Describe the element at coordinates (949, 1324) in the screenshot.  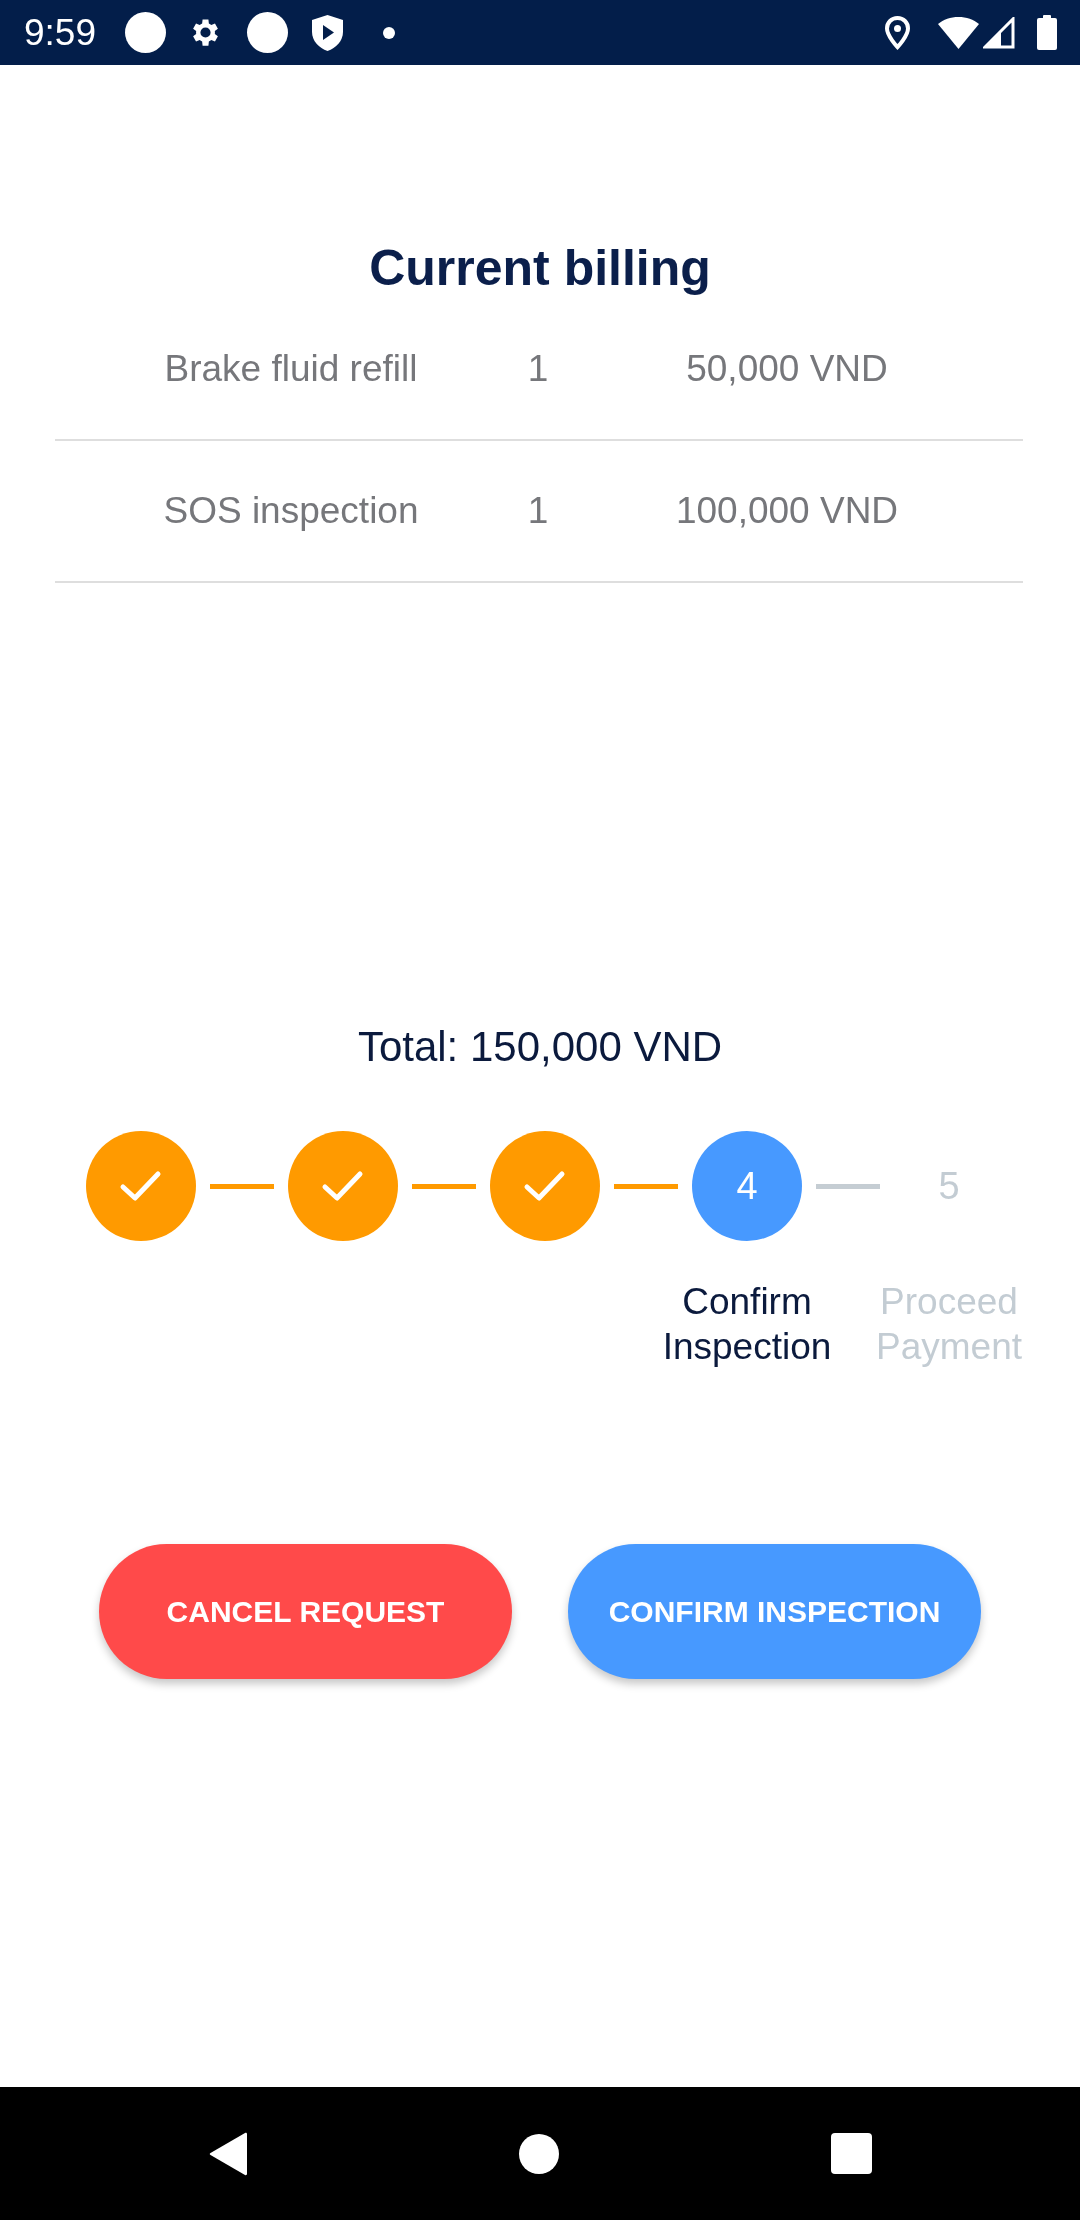
I see `step-label: Proceed Payment` at that location.